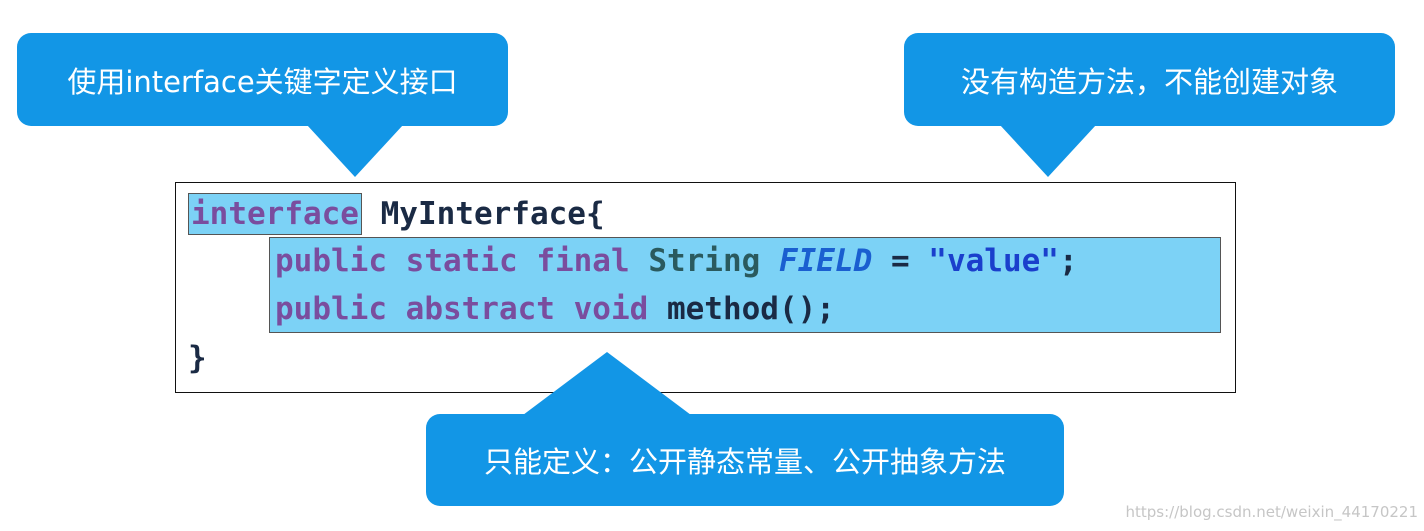 This screenshot has width=1424, height=531. Describe the element at coordinates (583, 261) in the screenshot. I see `modifier-final: final` at that location.